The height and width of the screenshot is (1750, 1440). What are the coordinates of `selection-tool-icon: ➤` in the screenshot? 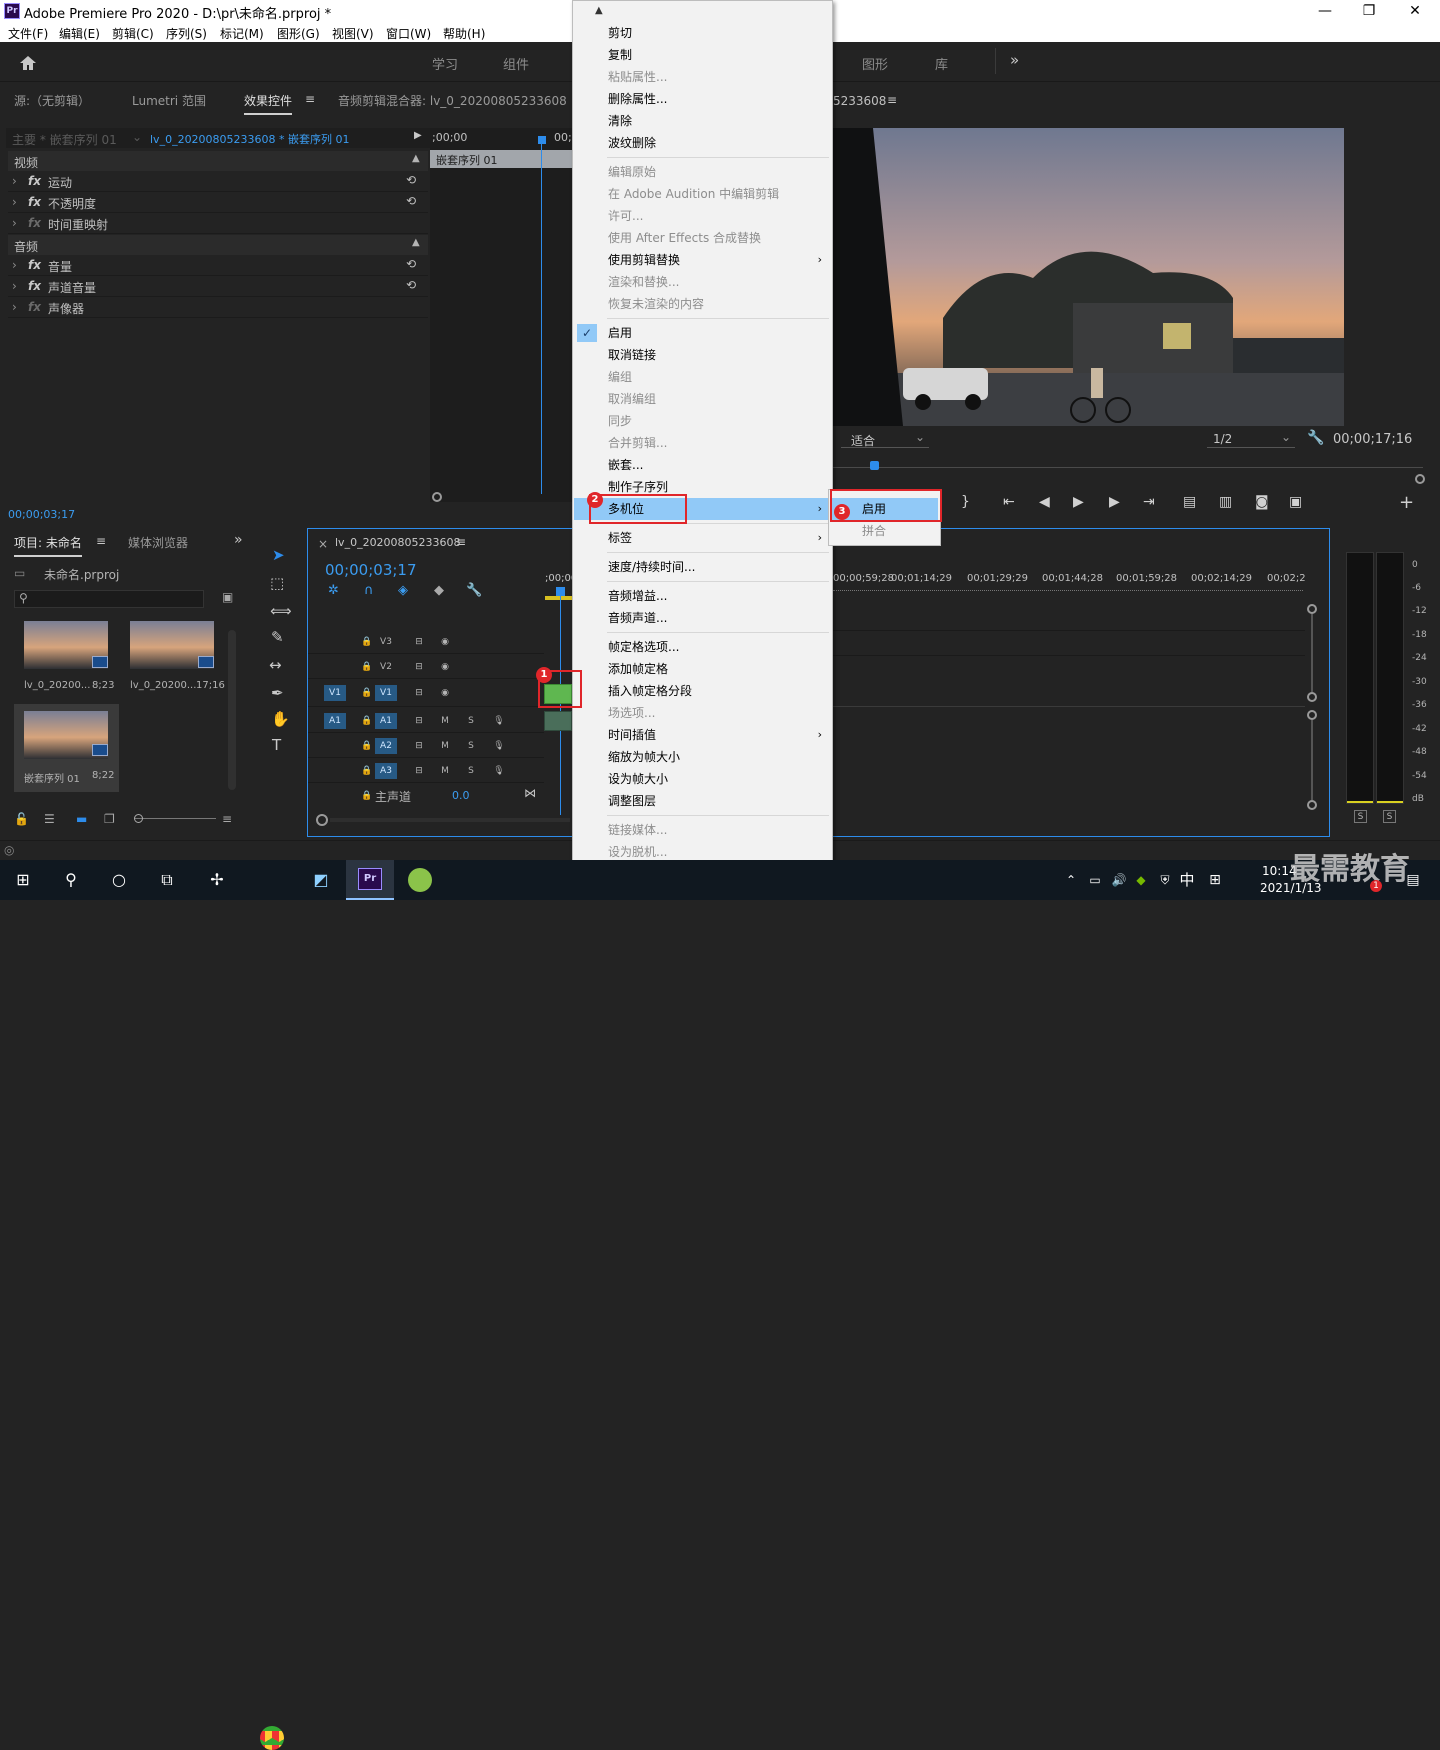 It's located at (278, 555).